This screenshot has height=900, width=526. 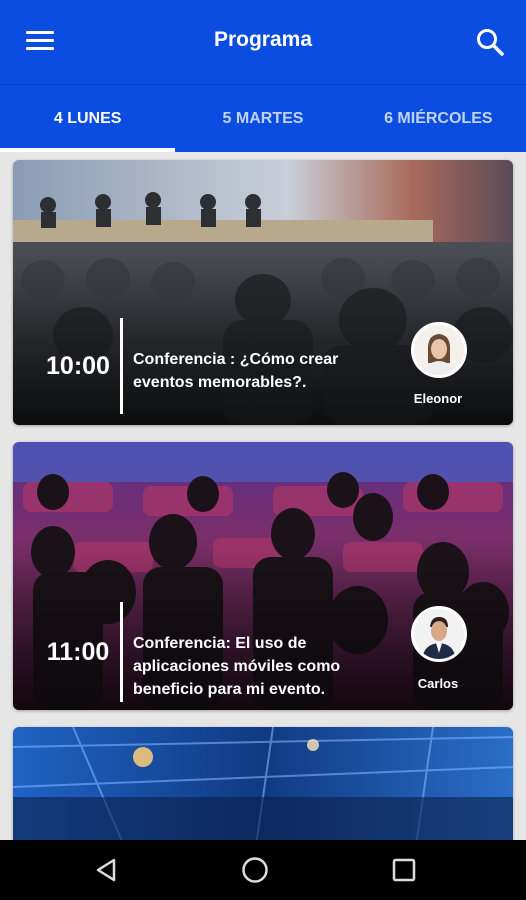 I want to click on tab-martes: 5 MARTES, so click(x=262, y=118).